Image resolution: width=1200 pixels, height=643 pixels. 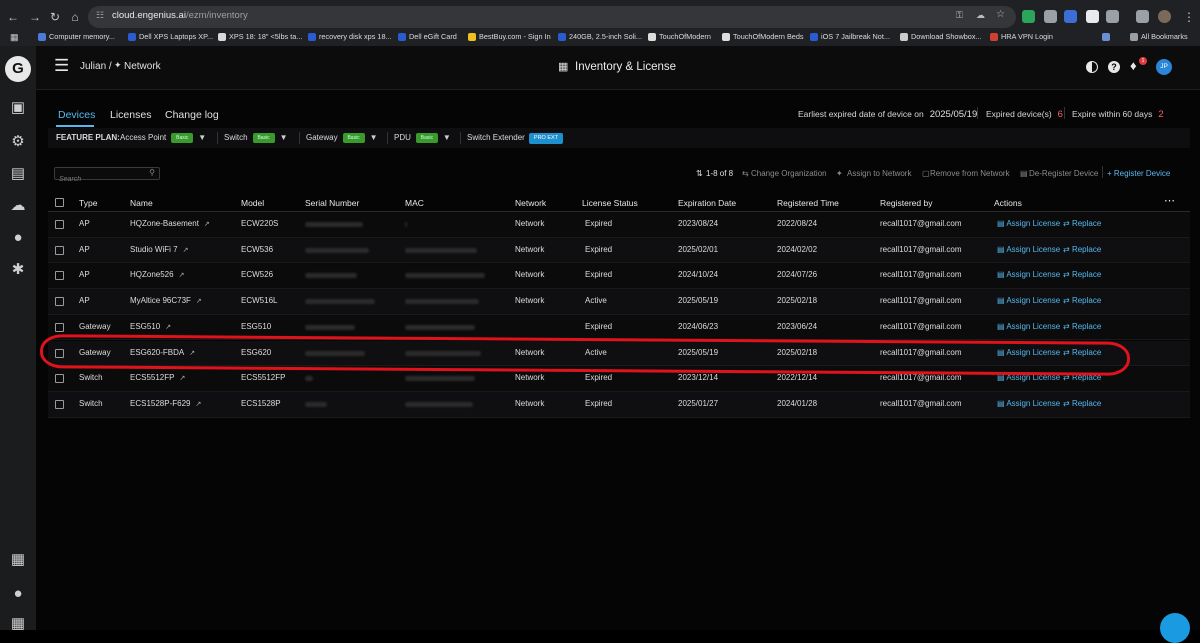 What do you see at coordinates (1112, 16) in the screenshot?
I see `puzzle-icon` at bounding box center [1112, 16].